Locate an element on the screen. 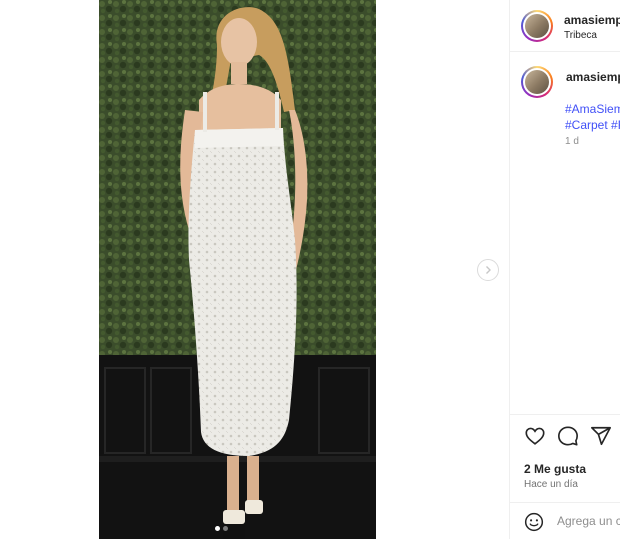 This screenshot has height=539, width=620. post-header: amasiempre Tribeca is located at coordinates (565, 26).